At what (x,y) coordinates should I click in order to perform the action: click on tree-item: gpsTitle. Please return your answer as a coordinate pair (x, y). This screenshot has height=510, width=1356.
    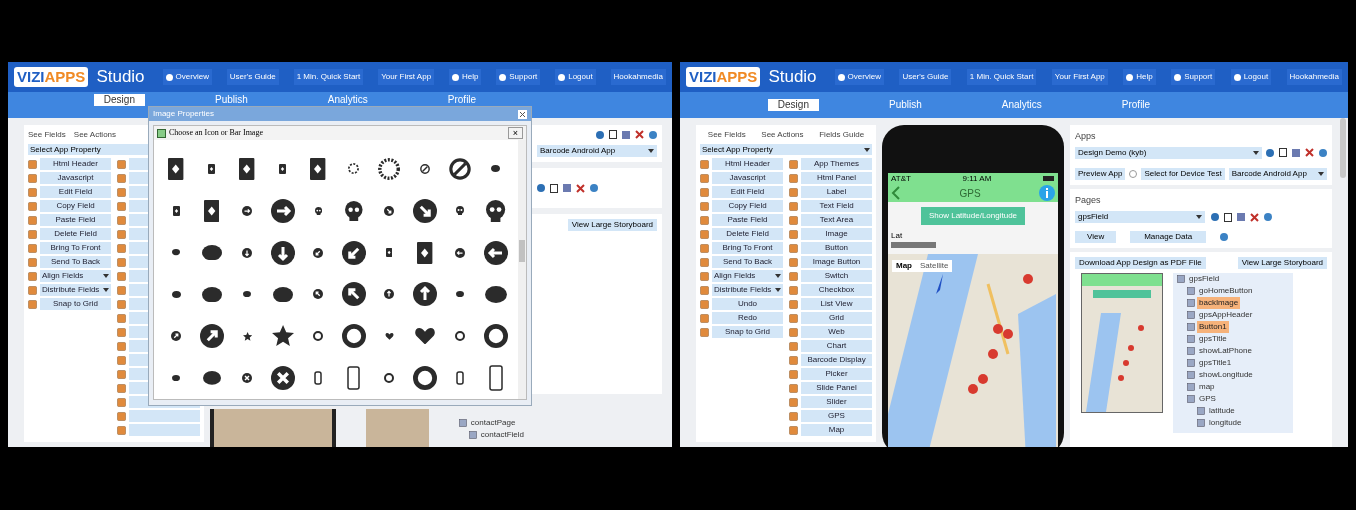
    Looking at the image, I should click on (1213, 339).